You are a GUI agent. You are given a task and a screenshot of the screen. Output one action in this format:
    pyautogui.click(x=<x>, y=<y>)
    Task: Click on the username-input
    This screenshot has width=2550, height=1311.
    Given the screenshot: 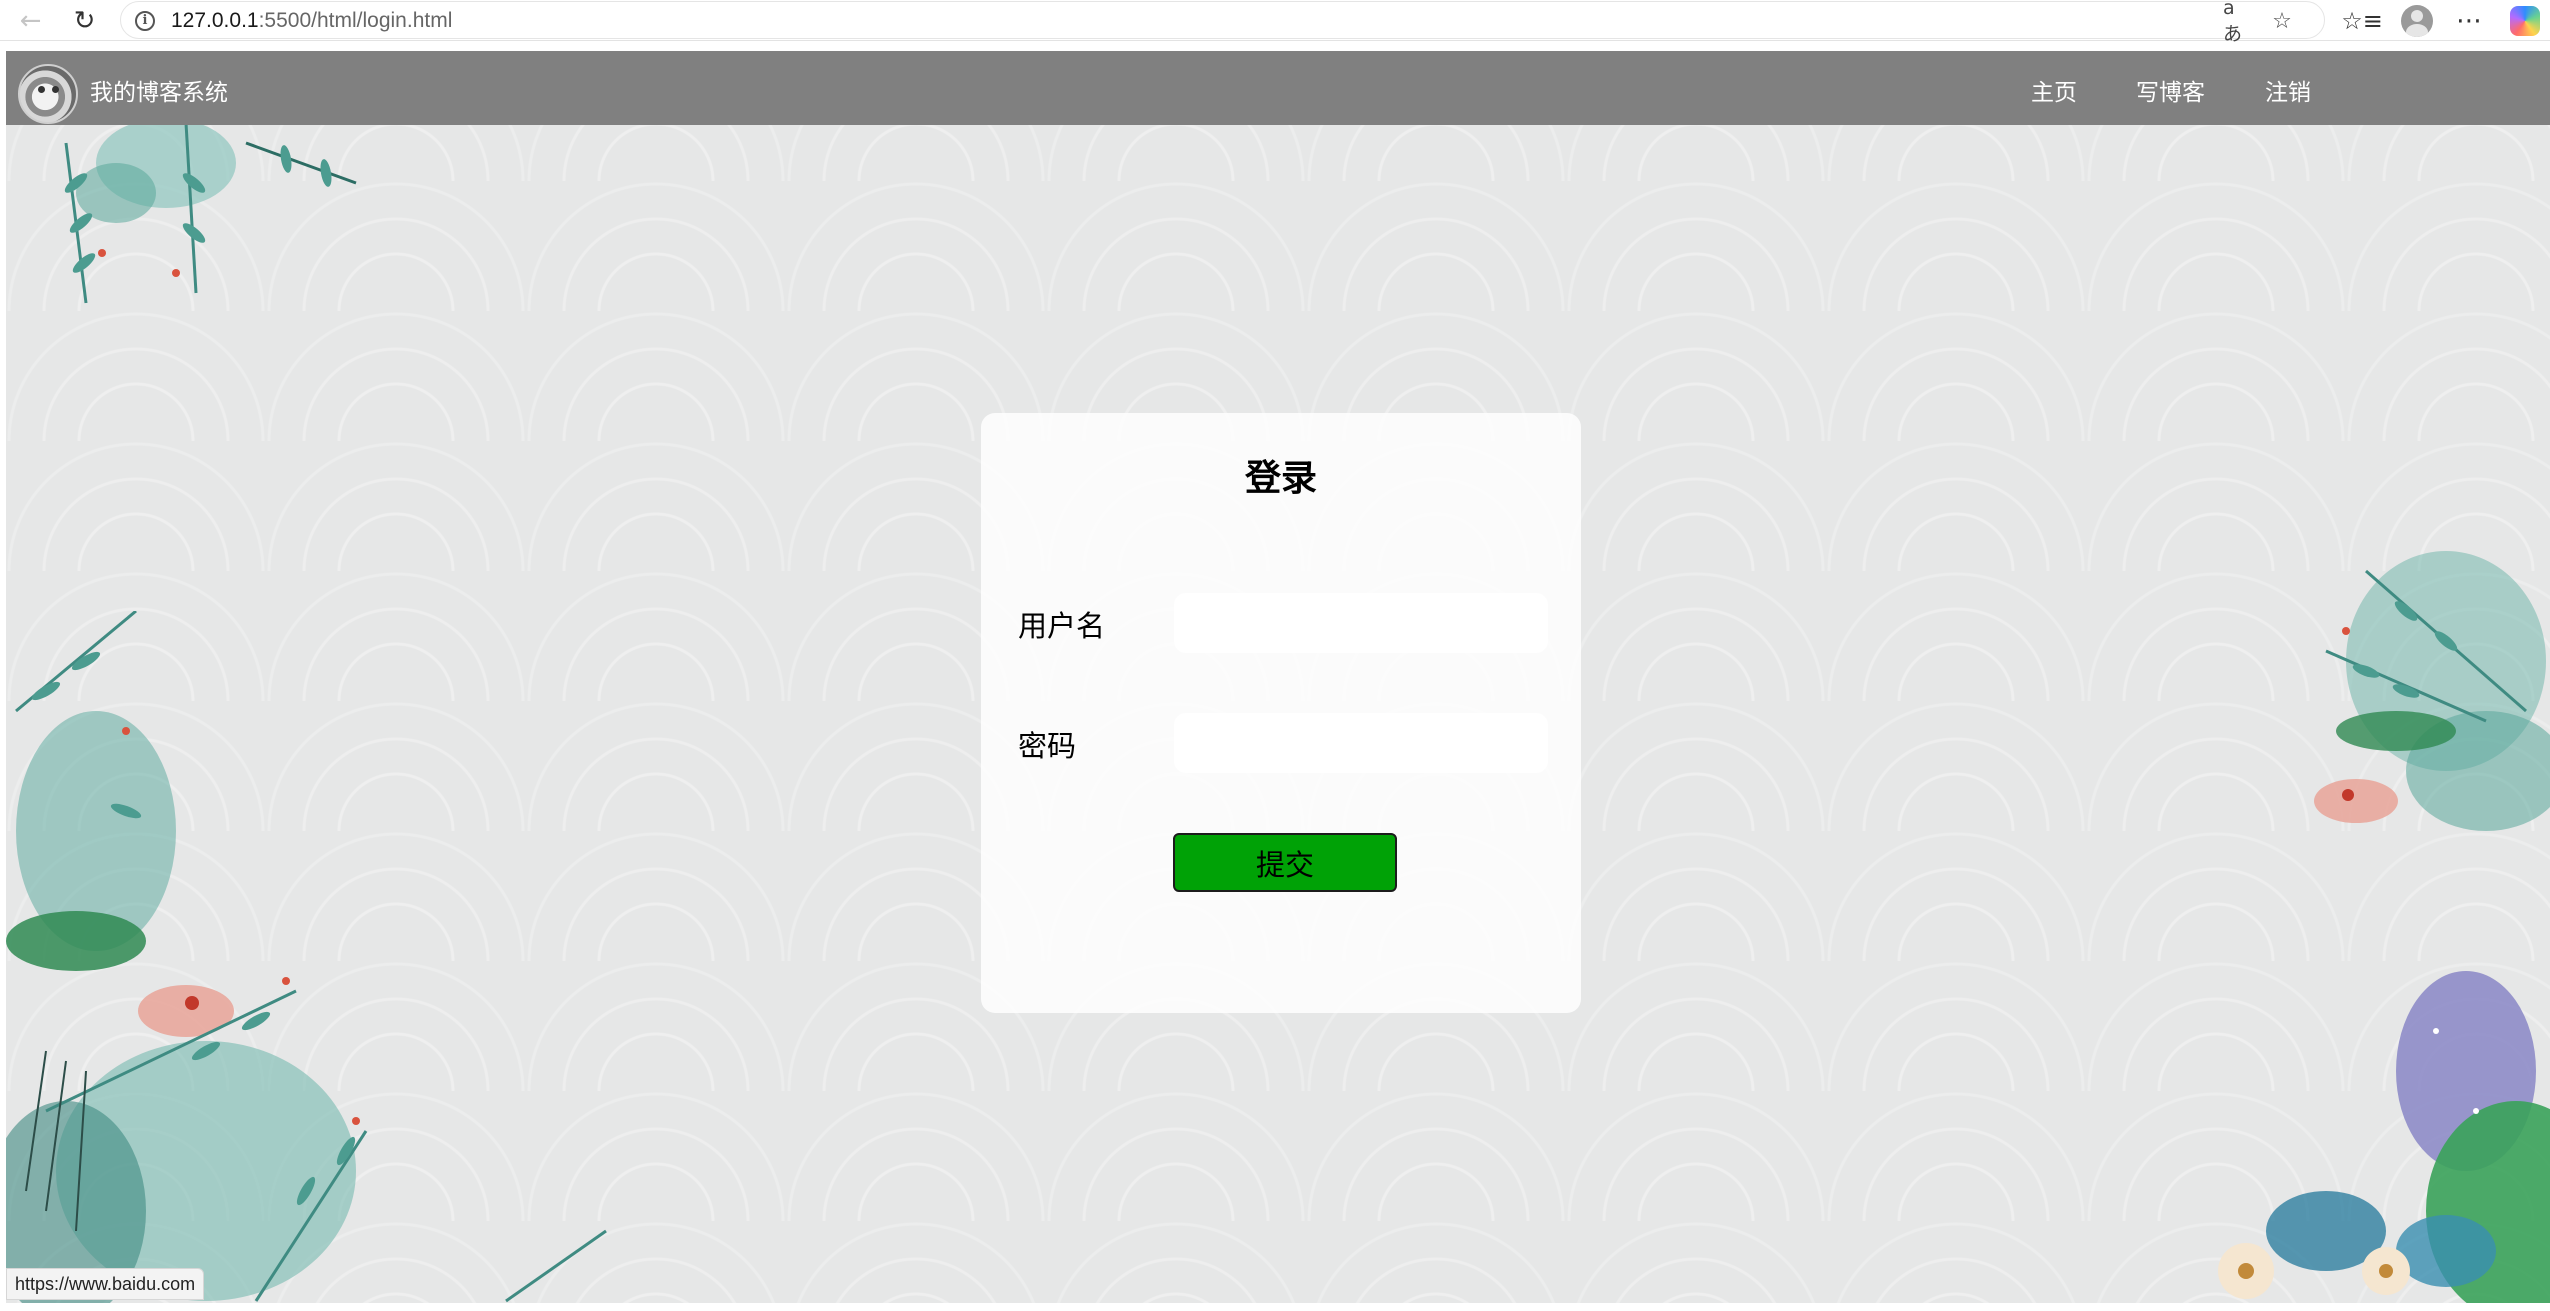 What is the action you would take?
    pyautogui.click(x=1361, y=623)
    